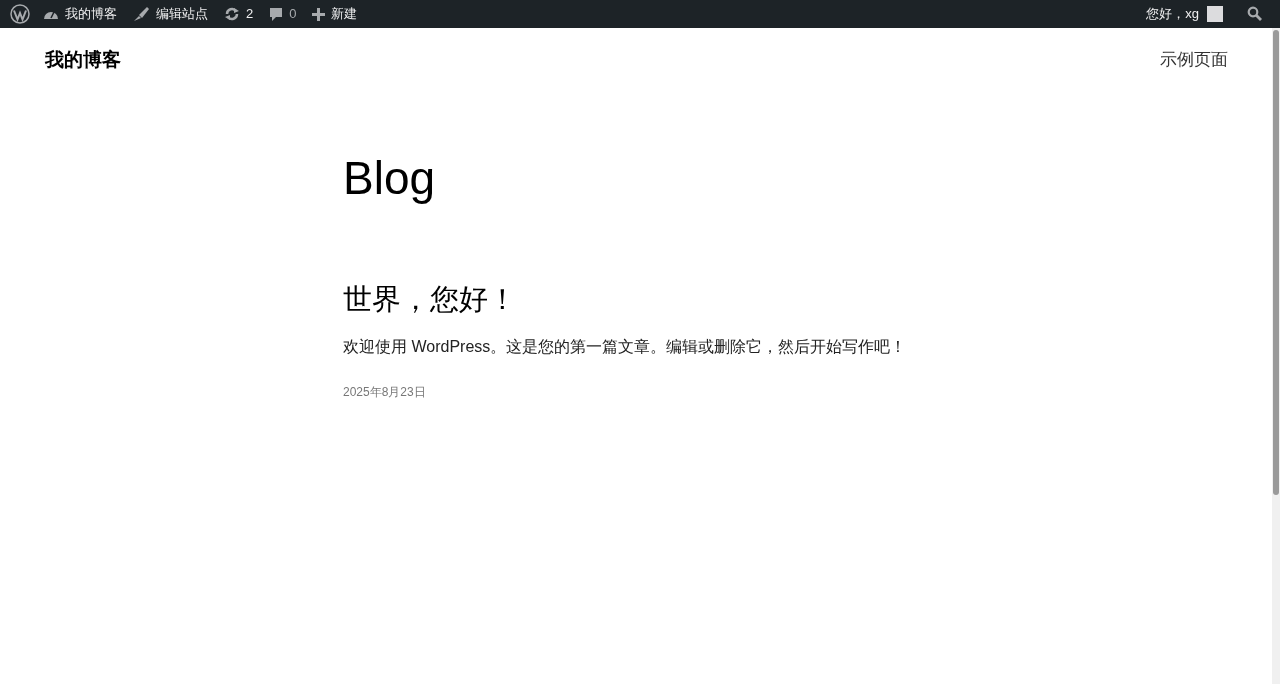 The height and width of the screenshot is (684, 1280). Describe the element at coordinates (335, 14) in the screenshot. I see `admin-bar-item: 新建` at that location.